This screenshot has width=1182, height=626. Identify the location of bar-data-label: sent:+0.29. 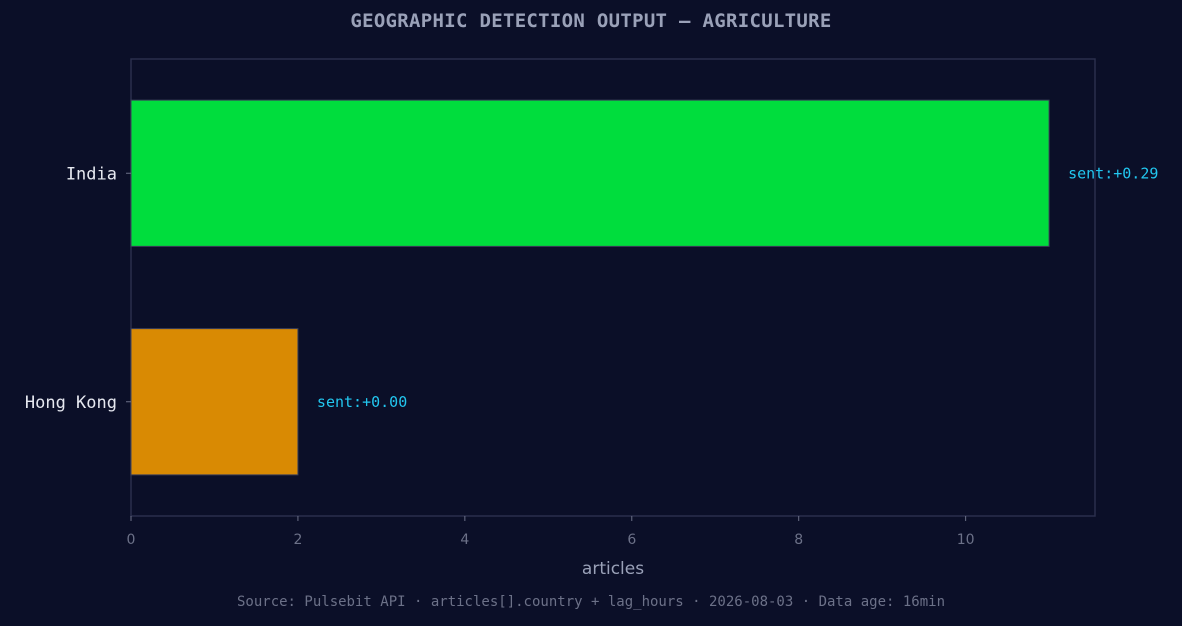
(1113, 173).